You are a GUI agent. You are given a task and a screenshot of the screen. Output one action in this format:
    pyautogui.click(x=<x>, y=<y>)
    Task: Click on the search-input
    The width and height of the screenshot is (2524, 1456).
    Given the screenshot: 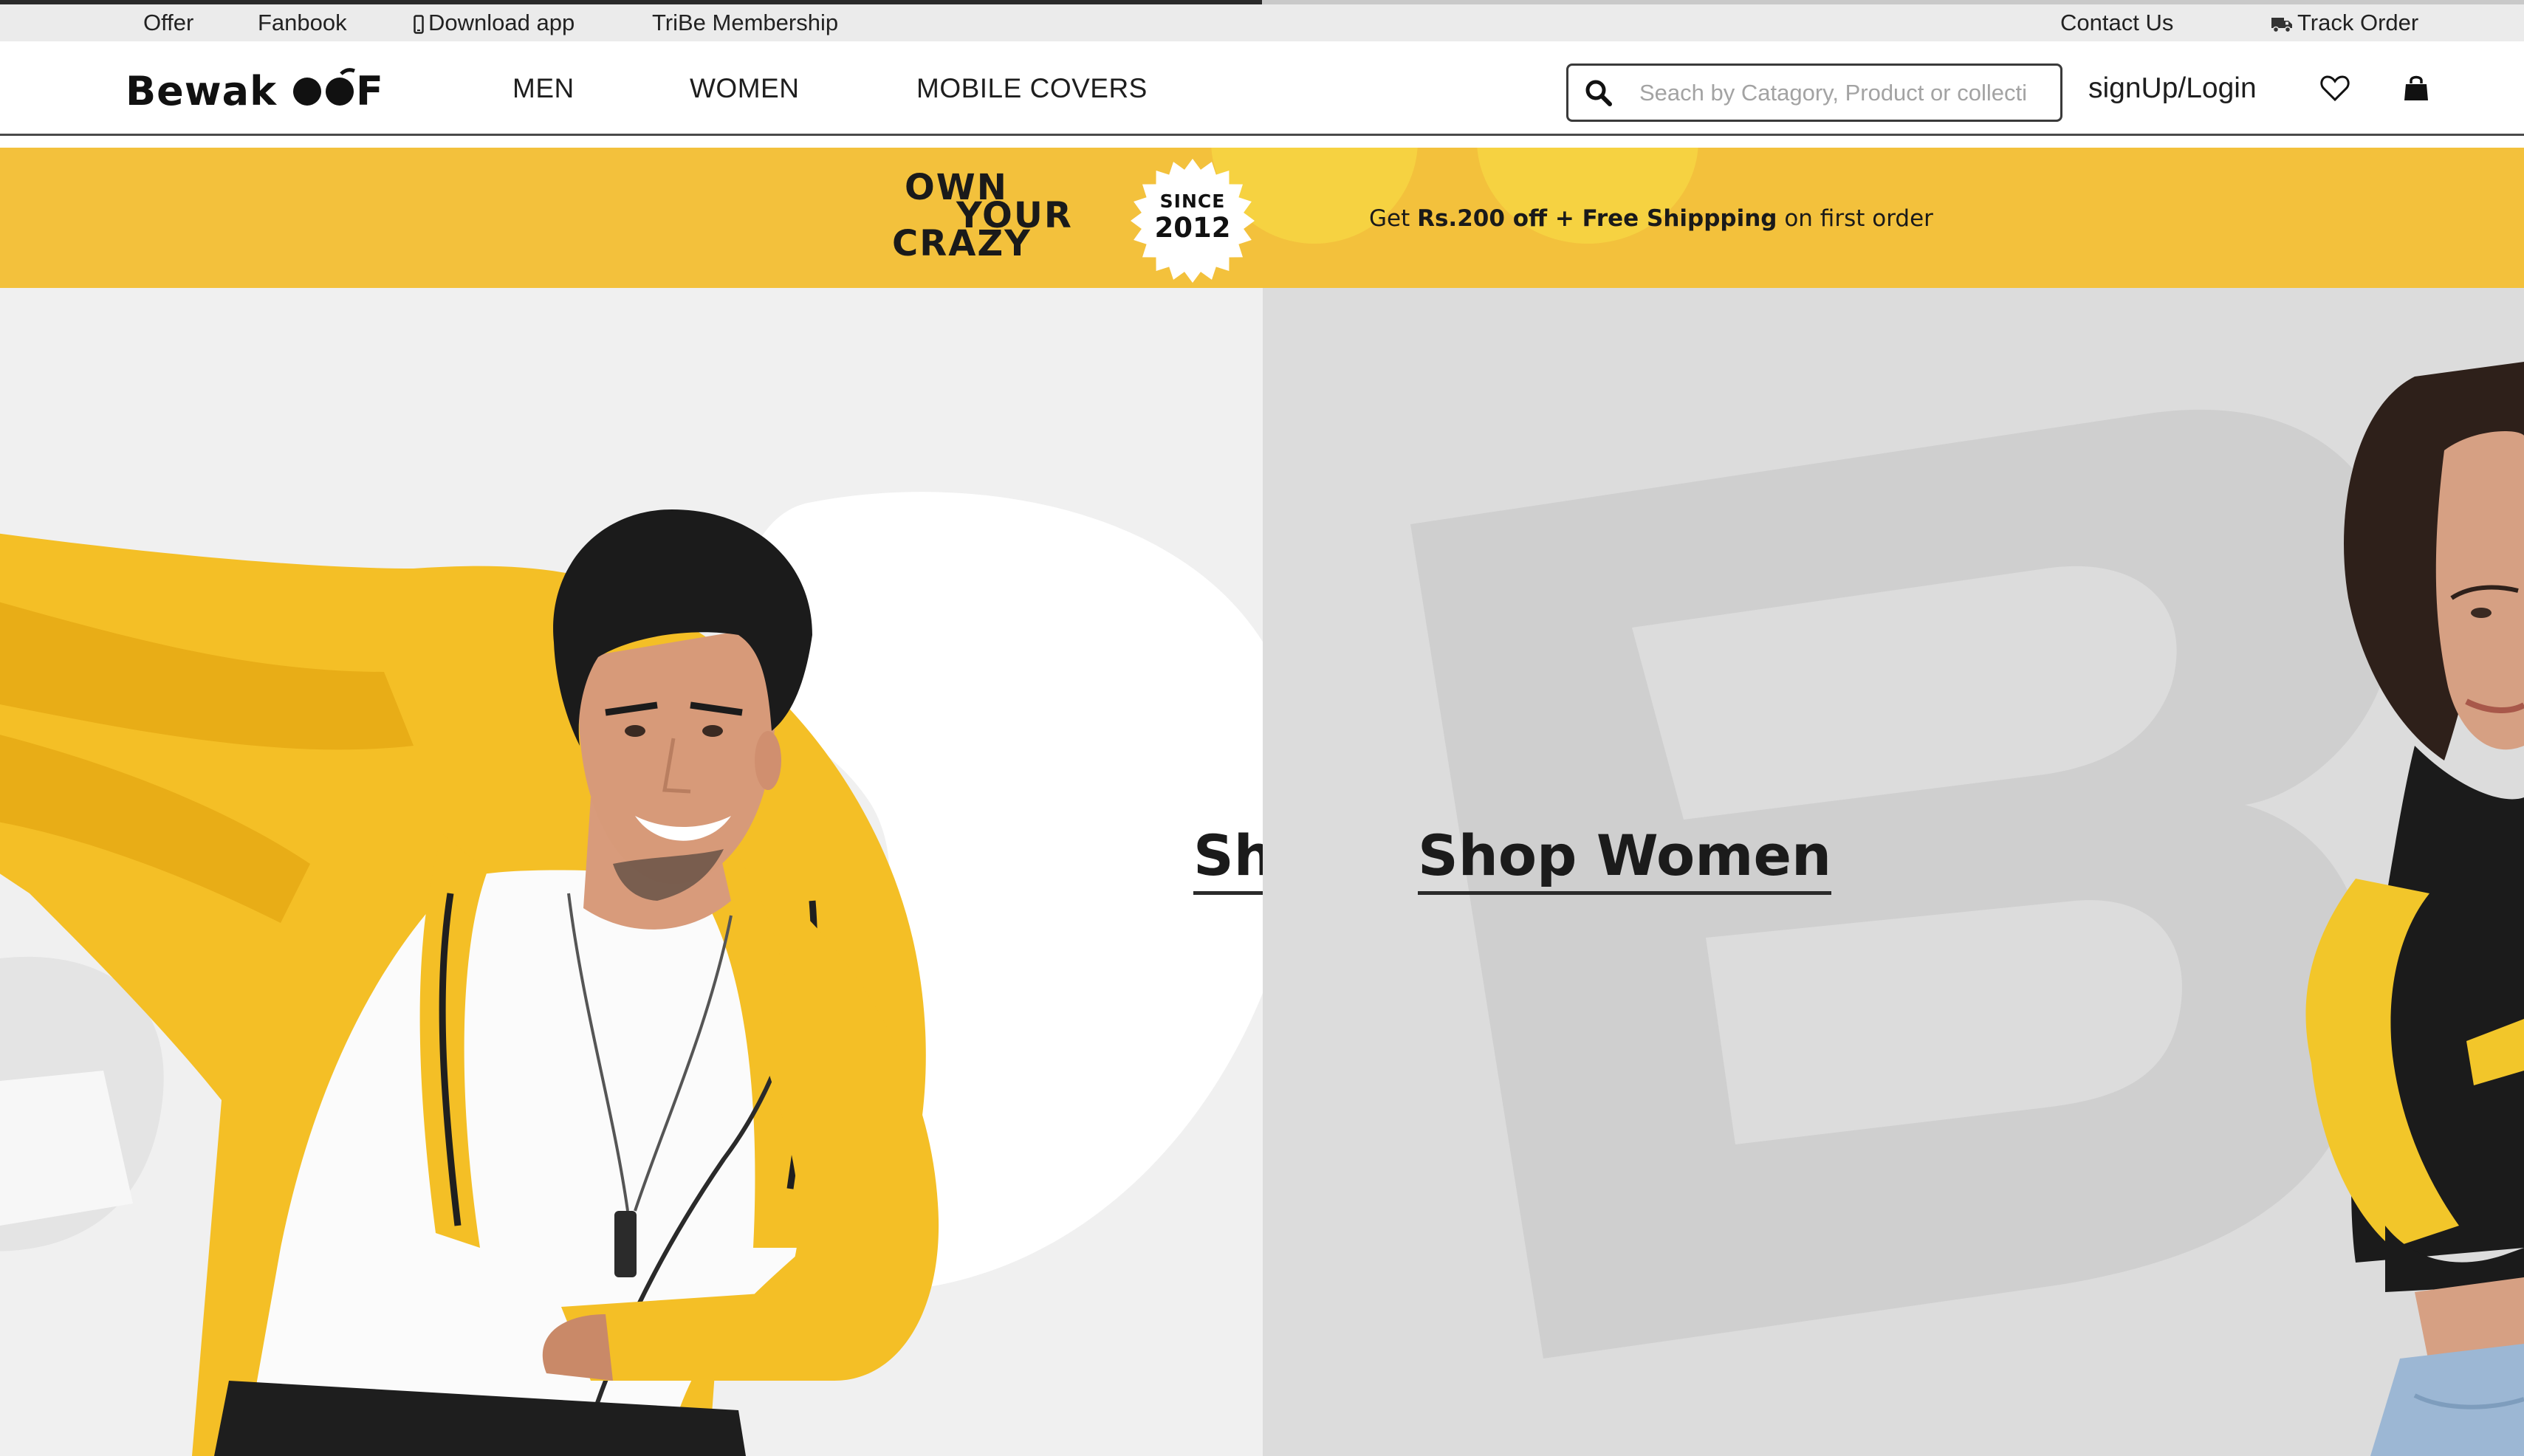 What is the action you would take?
    pyautogui.click(x=1844, y=93)
    